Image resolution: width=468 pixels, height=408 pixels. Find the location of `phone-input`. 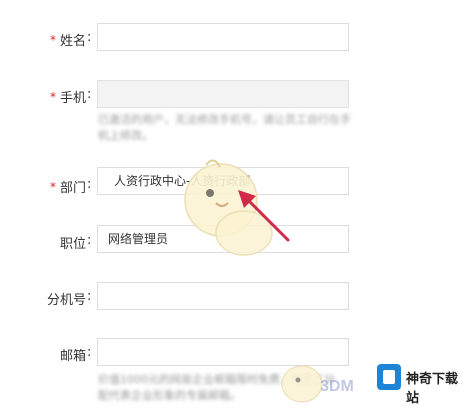

phone-input is located at coordinates (223, 94).